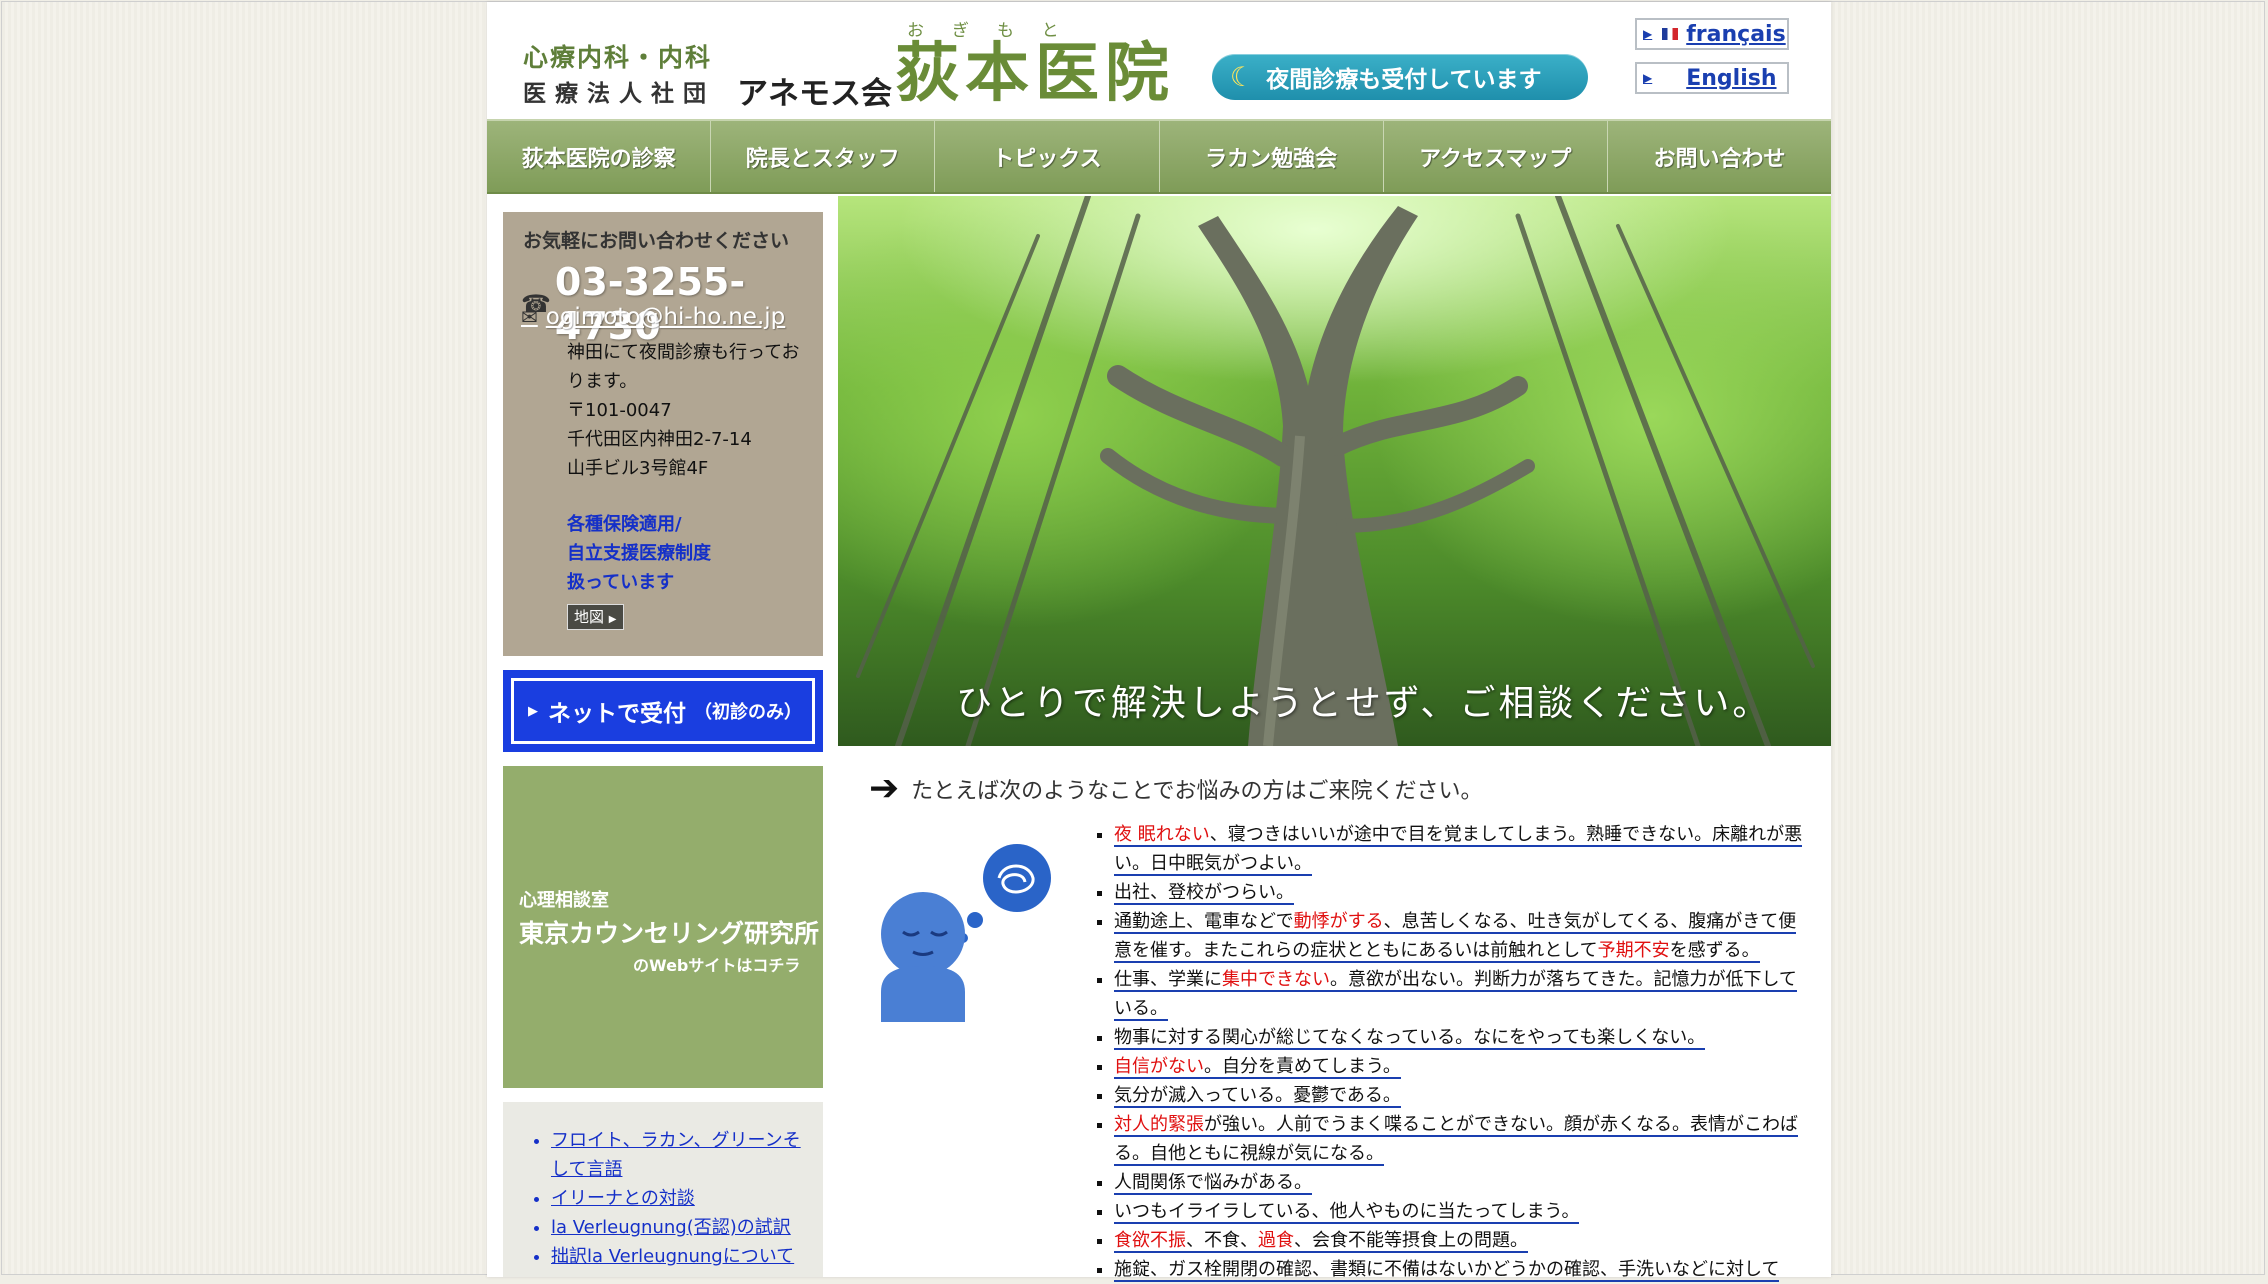 The height and width of the screenshot is (1284, 2268). I want to click on worried-person-icon, so click(966, 933).